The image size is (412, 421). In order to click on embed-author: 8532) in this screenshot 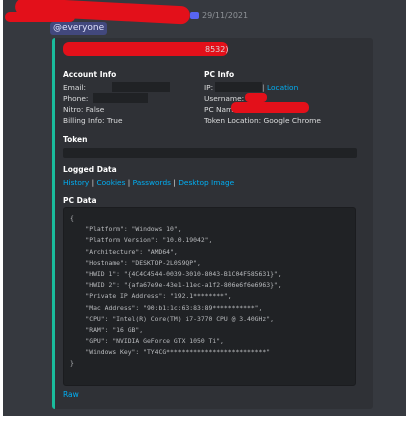, I will do `click(217, 49)`.